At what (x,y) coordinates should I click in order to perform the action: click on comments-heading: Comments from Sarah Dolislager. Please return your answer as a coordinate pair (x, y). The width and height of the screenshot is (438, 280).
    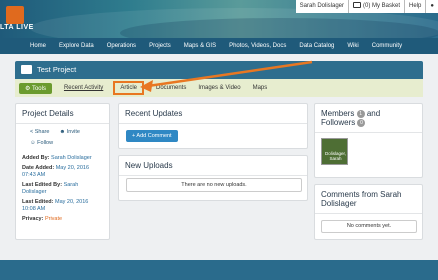
    Looking at the image, I should click on (368, 199).